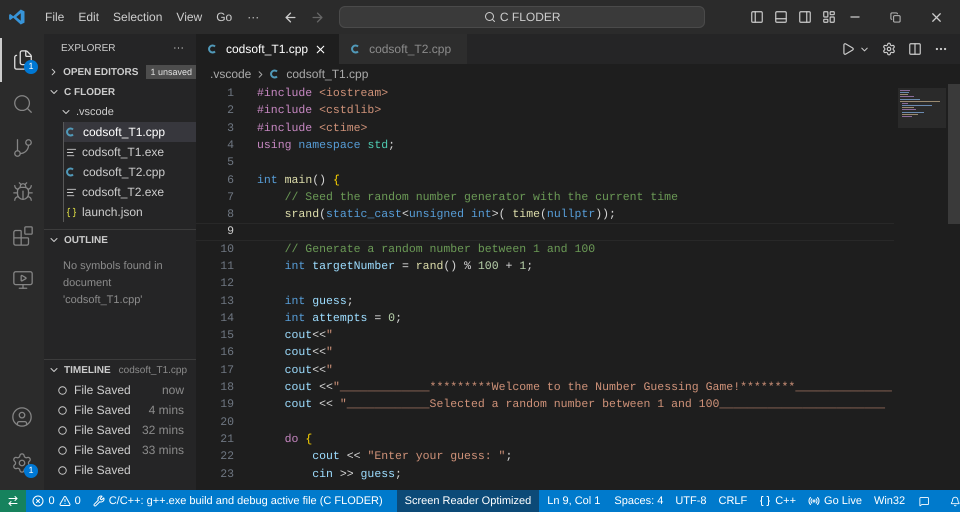  What do you see at coordinates (777, 501) in the screenshot?
I see `language-mode: C++` at bounding box center [777, 501].